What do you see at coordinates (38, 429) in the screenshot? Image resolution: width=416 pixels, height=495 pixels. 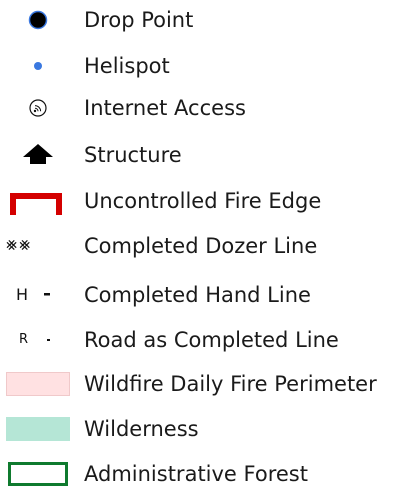 I see `wilderness-swatch` at bounding box center [38, 429].